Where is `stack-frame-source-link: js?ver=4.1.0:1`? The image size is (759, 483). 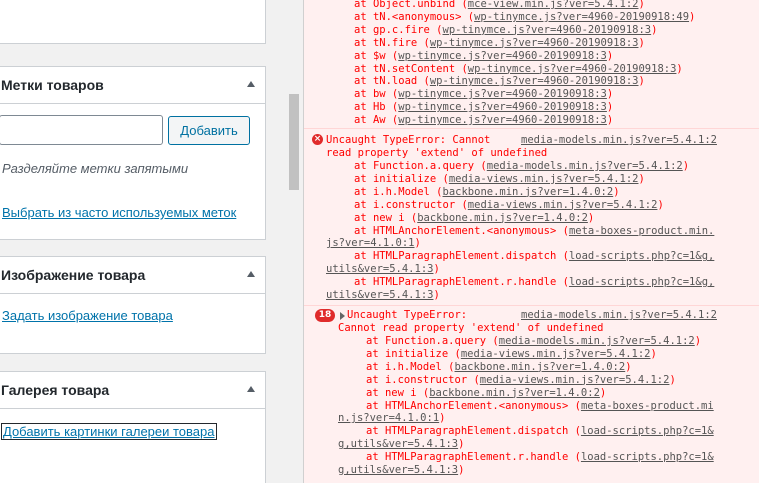 stack-frame-source-link: js?ver=4.1.0:1 is located at coordinates (370, 243).